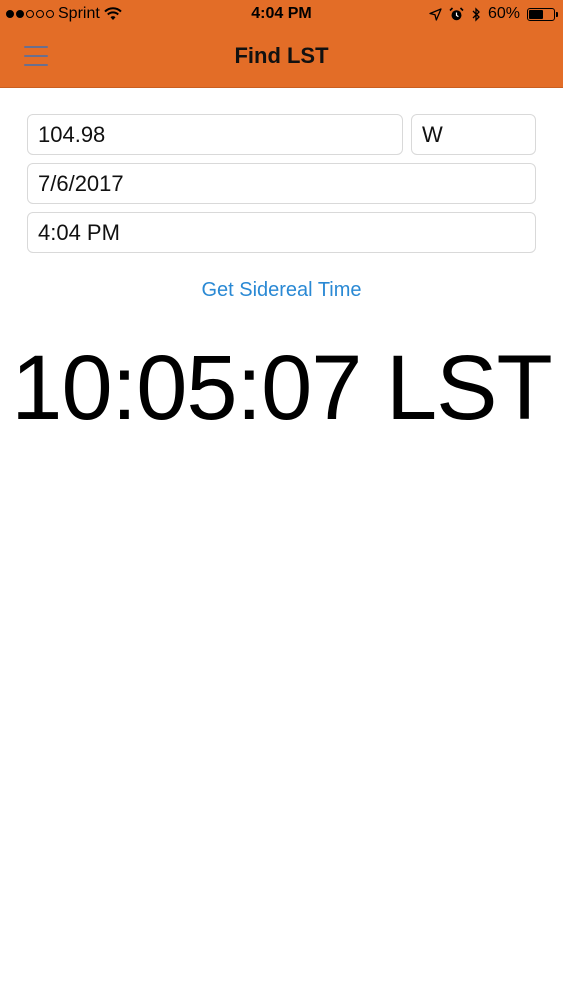 Image resolution: width=563 pixels, height=1000 pixels. Describe the element at coordinates (476, 14) in the screenshot. I see `bluetooth-icon` at that location.